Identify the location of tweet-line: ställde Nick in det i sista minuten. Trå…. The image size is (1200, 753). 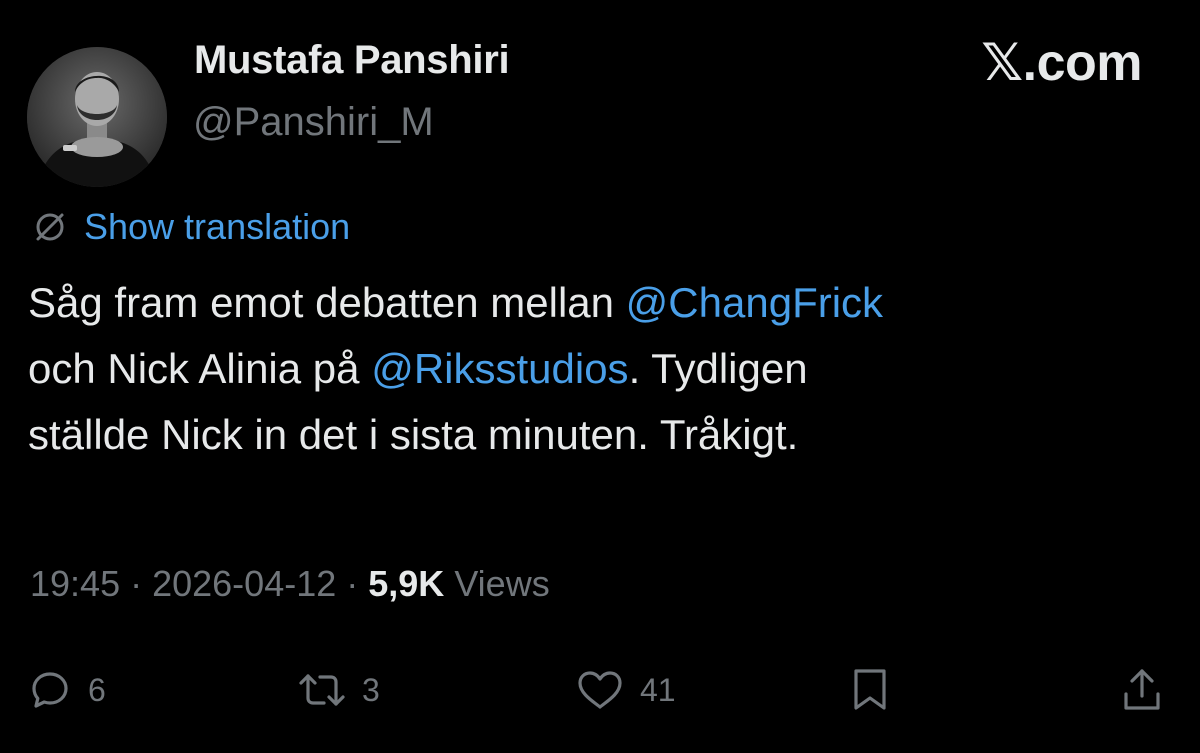
(593, 435).